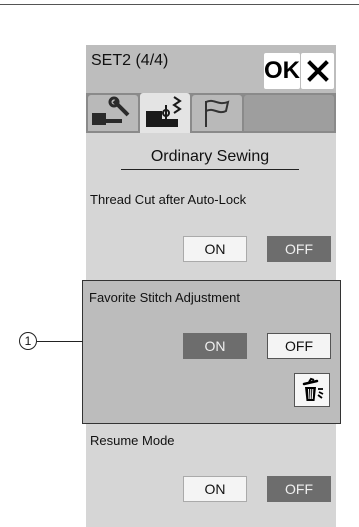 This screenshot has width=359, height=527. Describe the element at coordinates (211, 69) in the screenshot. I see `title-bar: SET2 (4/4) OK` at that location.